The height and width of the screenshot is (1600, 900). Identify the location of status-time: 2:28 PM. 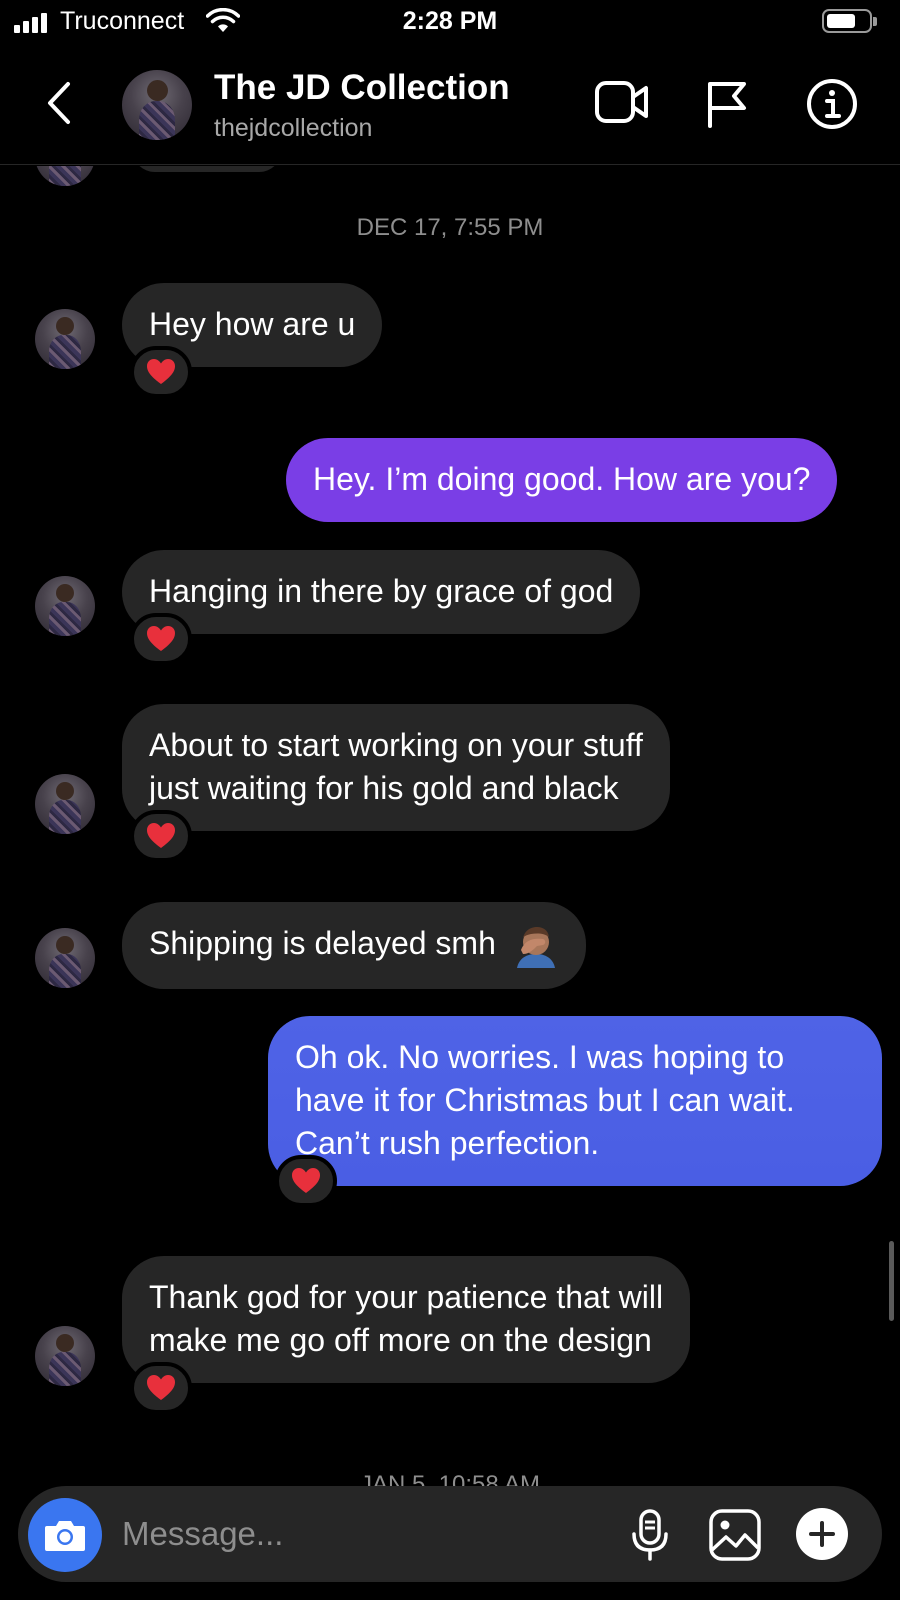
(450, 21).